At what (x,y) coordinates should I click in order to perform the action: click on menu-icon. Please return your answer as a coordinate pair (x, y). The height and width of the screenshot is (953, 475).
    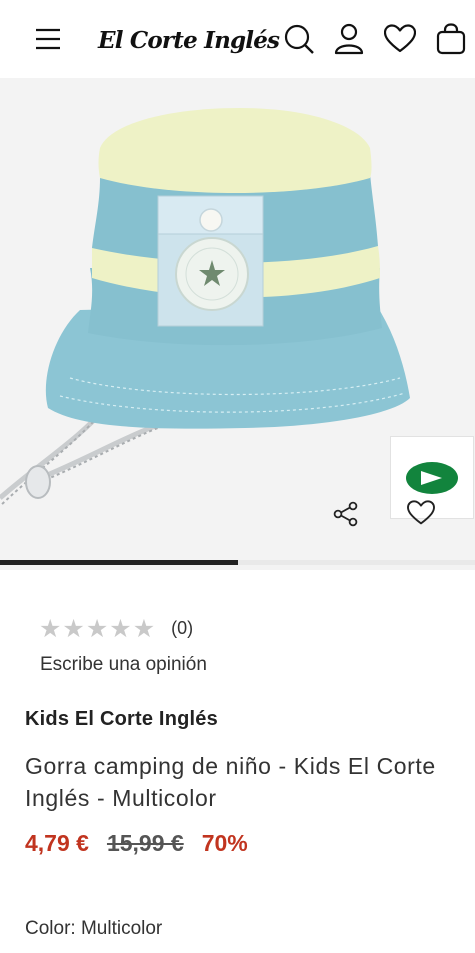
    Looking at the image, I should click on (48, 39).